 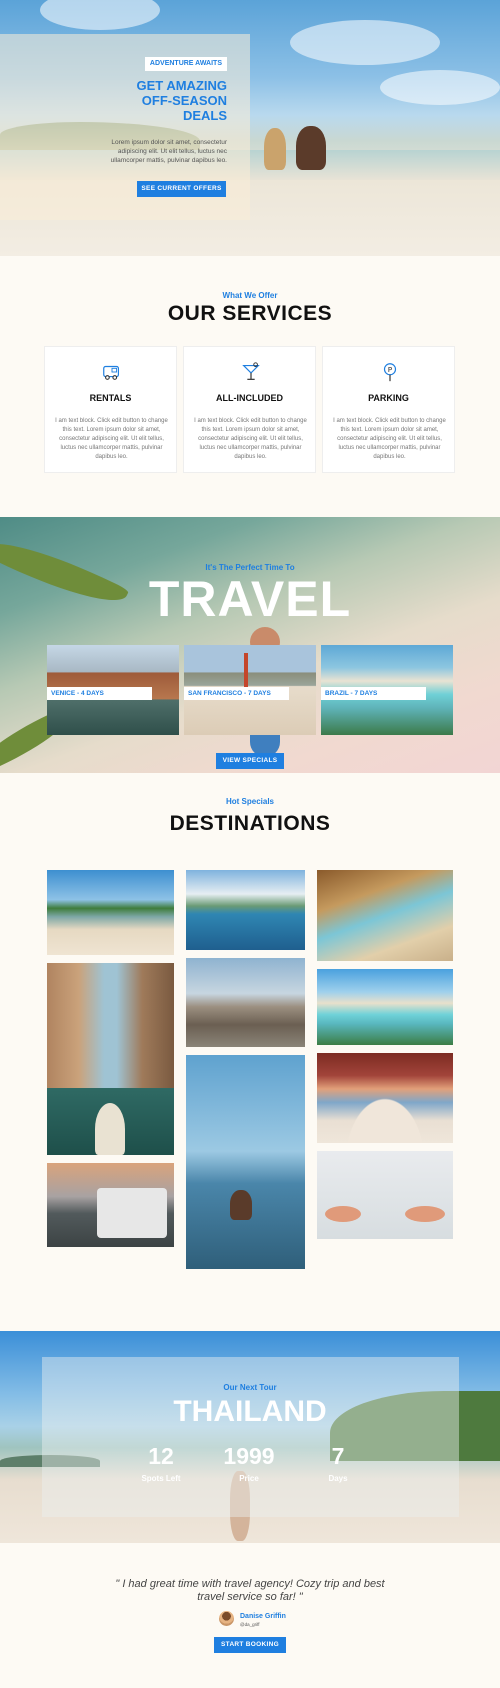 I want to click on stat-price-label: Price, so click(x=249, y=1478).